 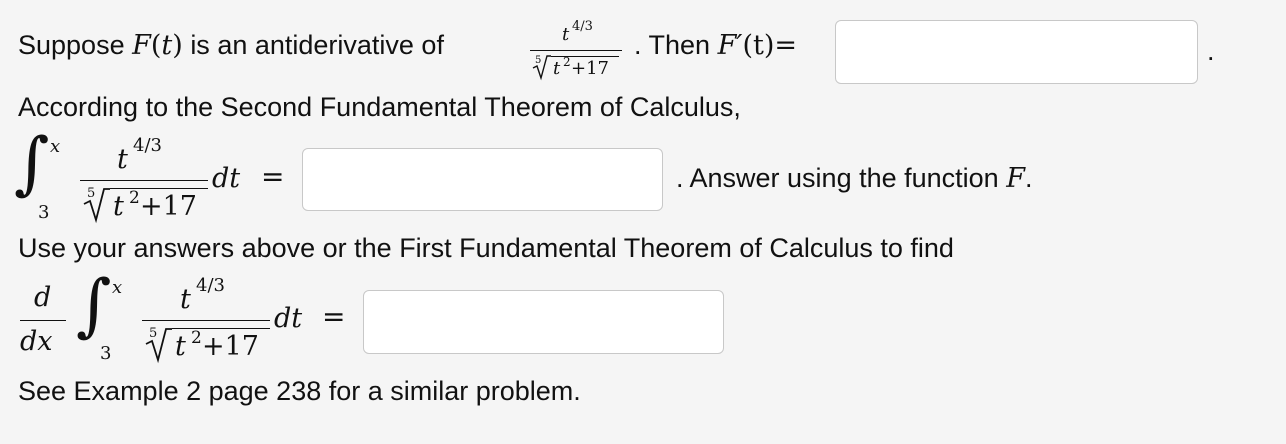 I want to click on line1-var: t, so click(x=167, y=45).